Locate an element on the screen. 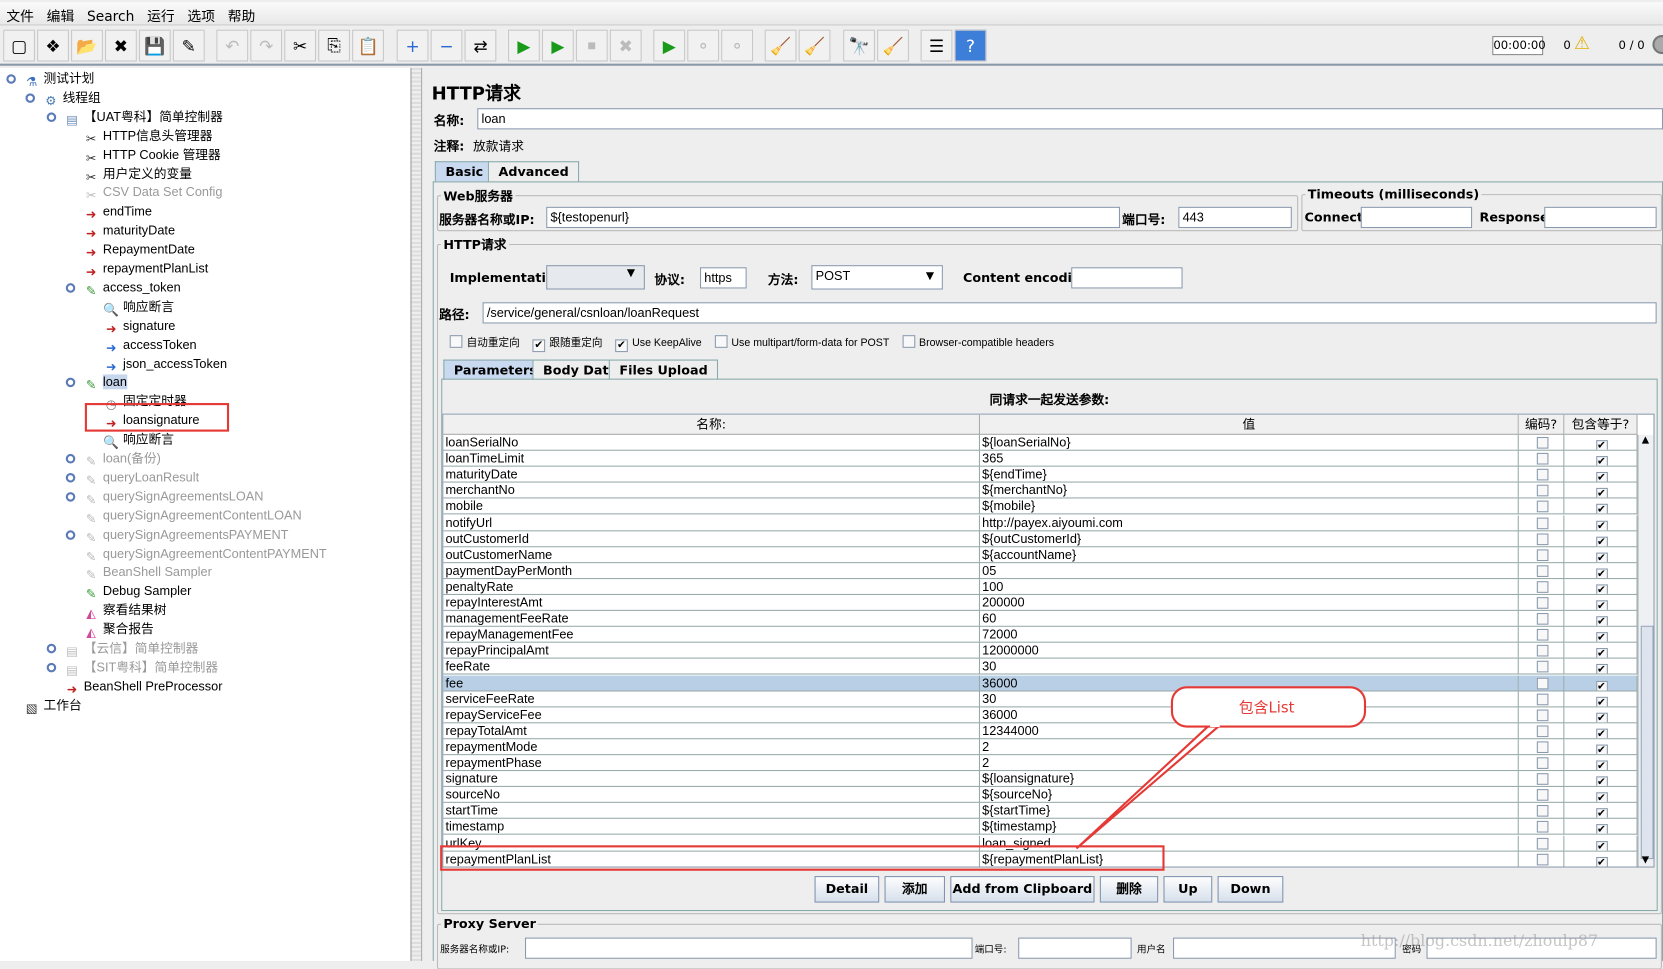  callout-tail is located at coordinates (1149, 787).